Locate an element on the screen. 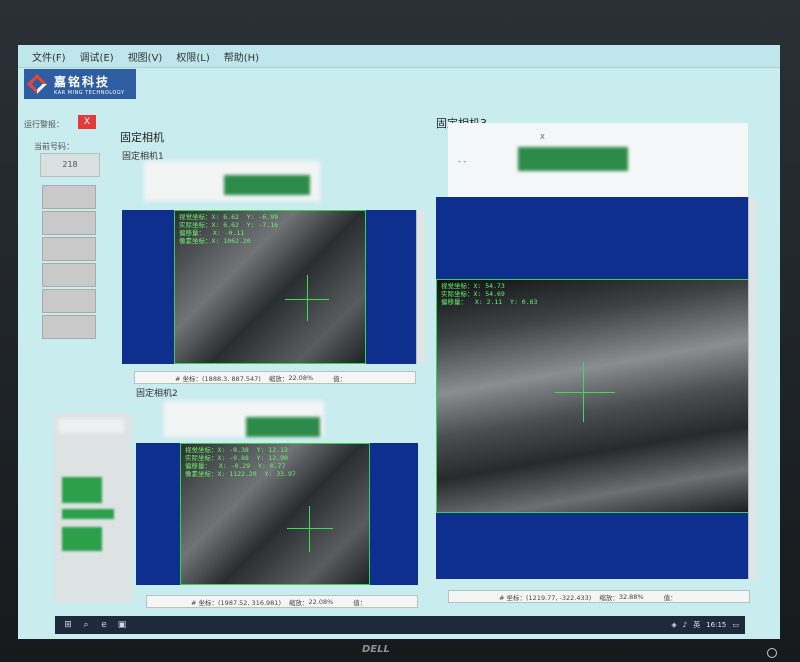 The image size is (800, 662). camera1-scrollbar is located at coordinates (420, 287).